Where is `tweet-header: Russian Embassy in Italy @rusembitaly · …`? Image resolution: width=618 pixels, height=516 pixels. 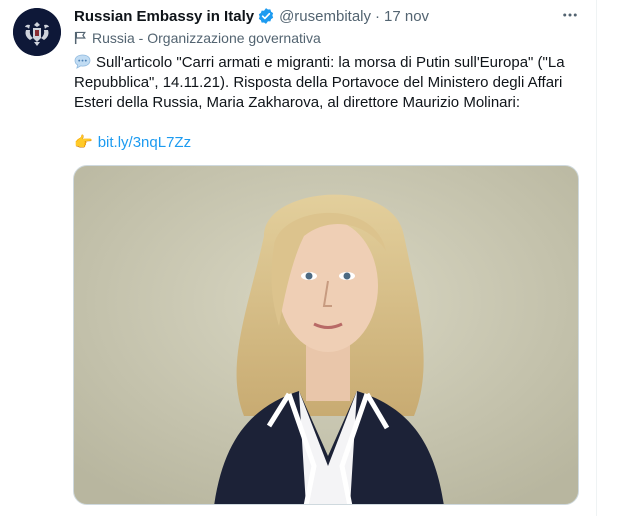
tweet-header: Russian Embassy in Italy @rusembitaly · … is located at coordinates (251, 16).